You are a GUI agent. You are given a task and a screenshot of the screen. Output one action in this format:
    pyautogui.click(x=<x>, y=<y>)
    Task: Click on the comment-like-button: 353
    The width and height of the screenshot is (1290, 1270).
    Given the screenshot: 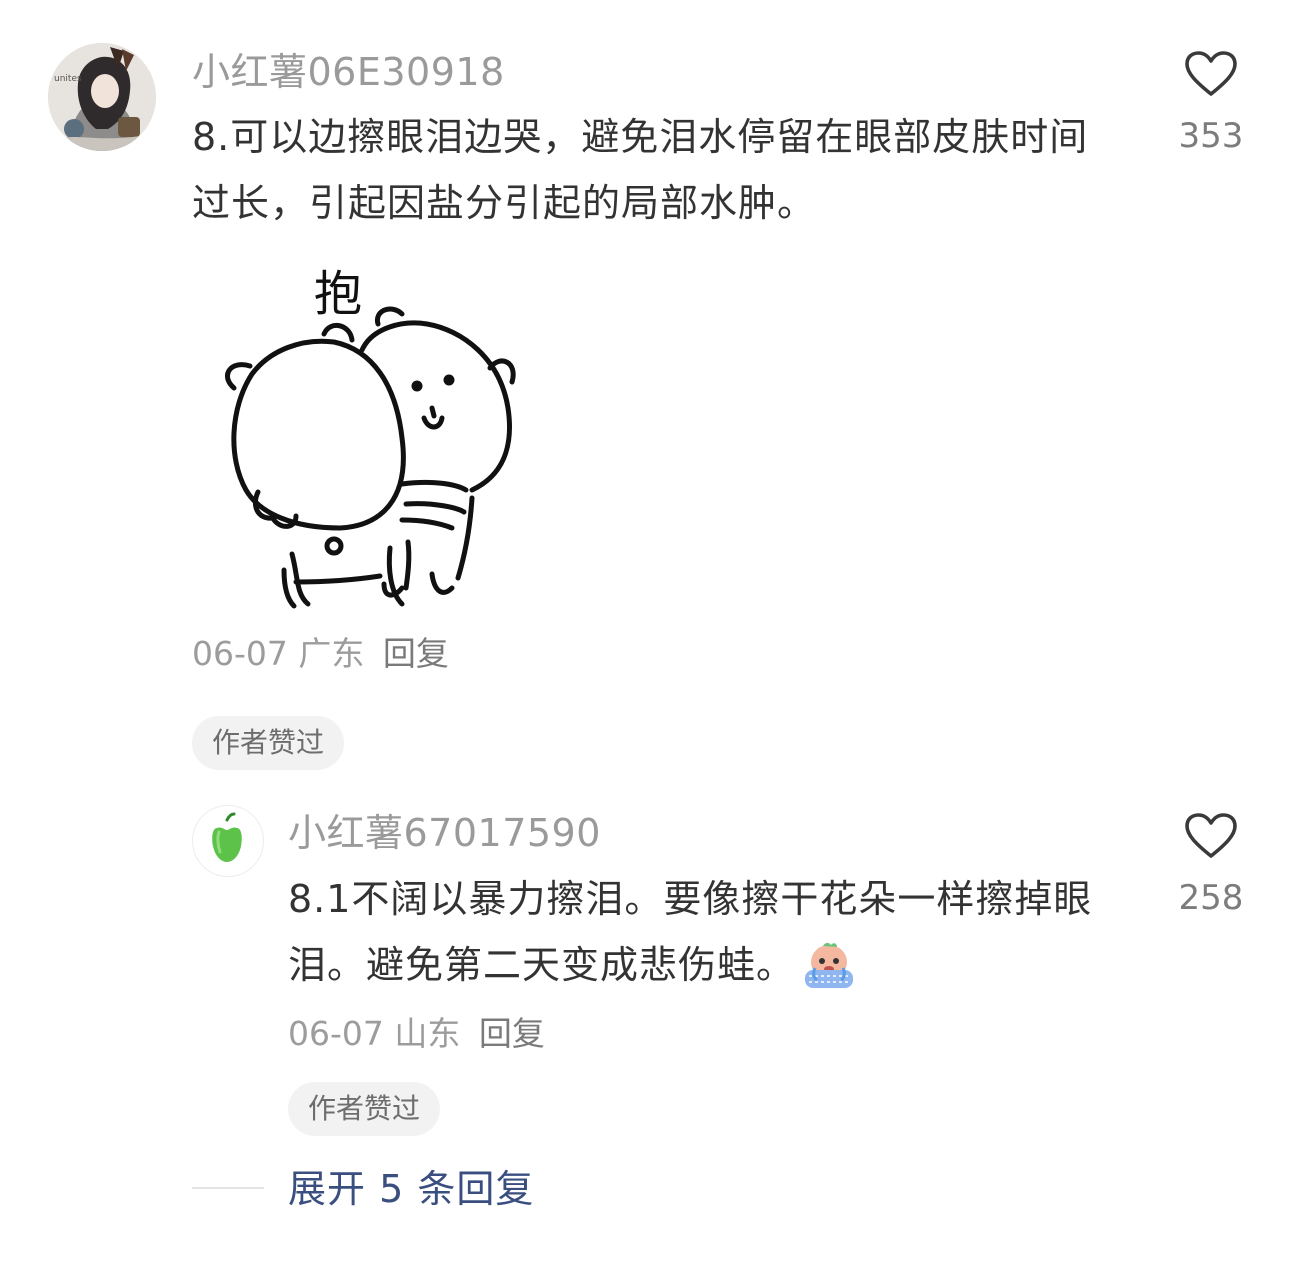 What is the action you would take?
    pyautogui.click(x=1211, y=103)
    